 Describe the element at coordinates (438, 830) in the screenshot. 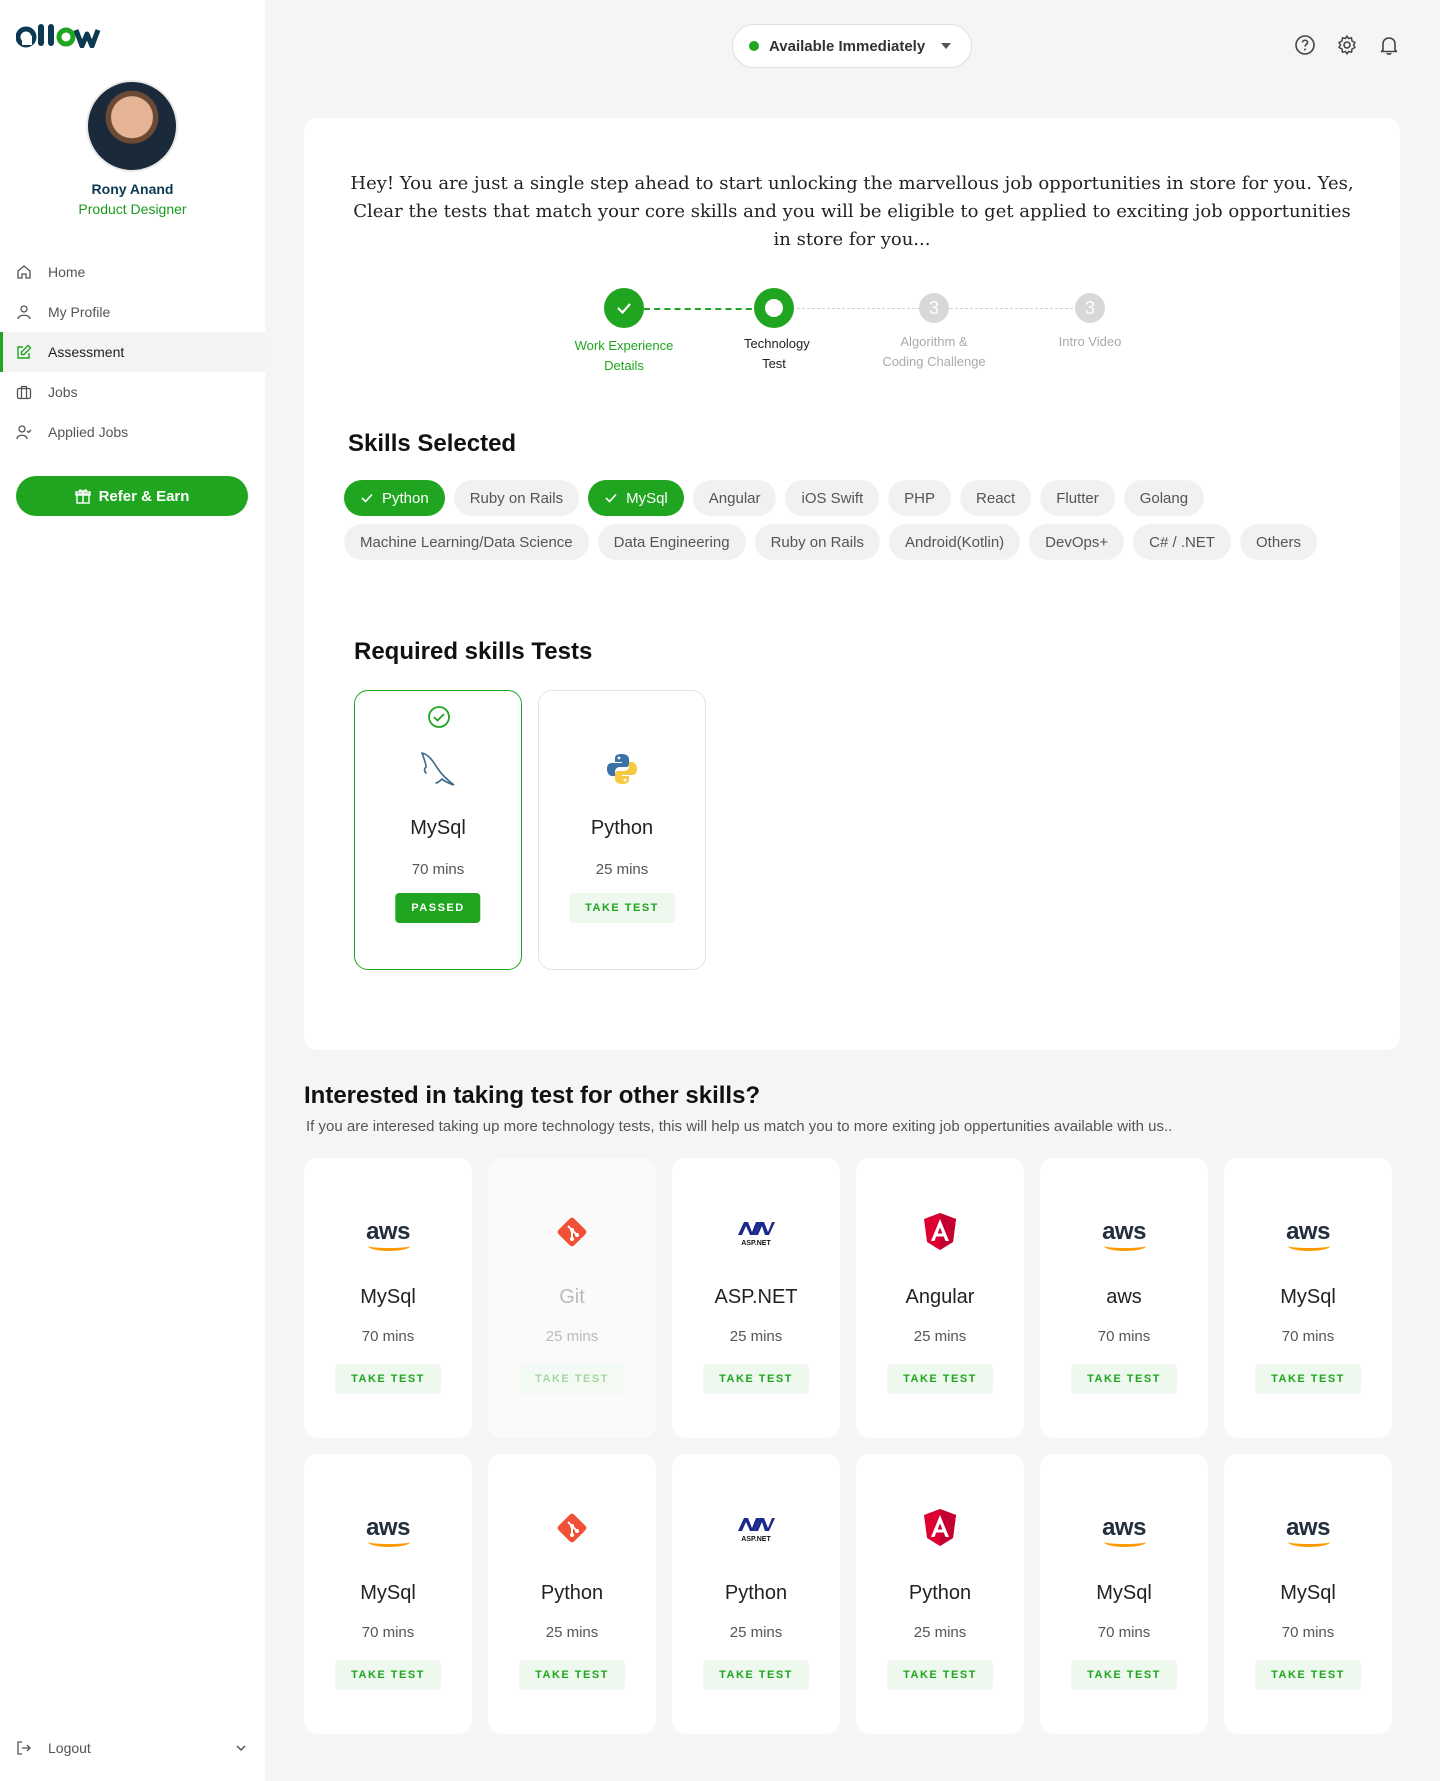

I see `test-card-mysql: MySql 70 mins PASSED` at that location.